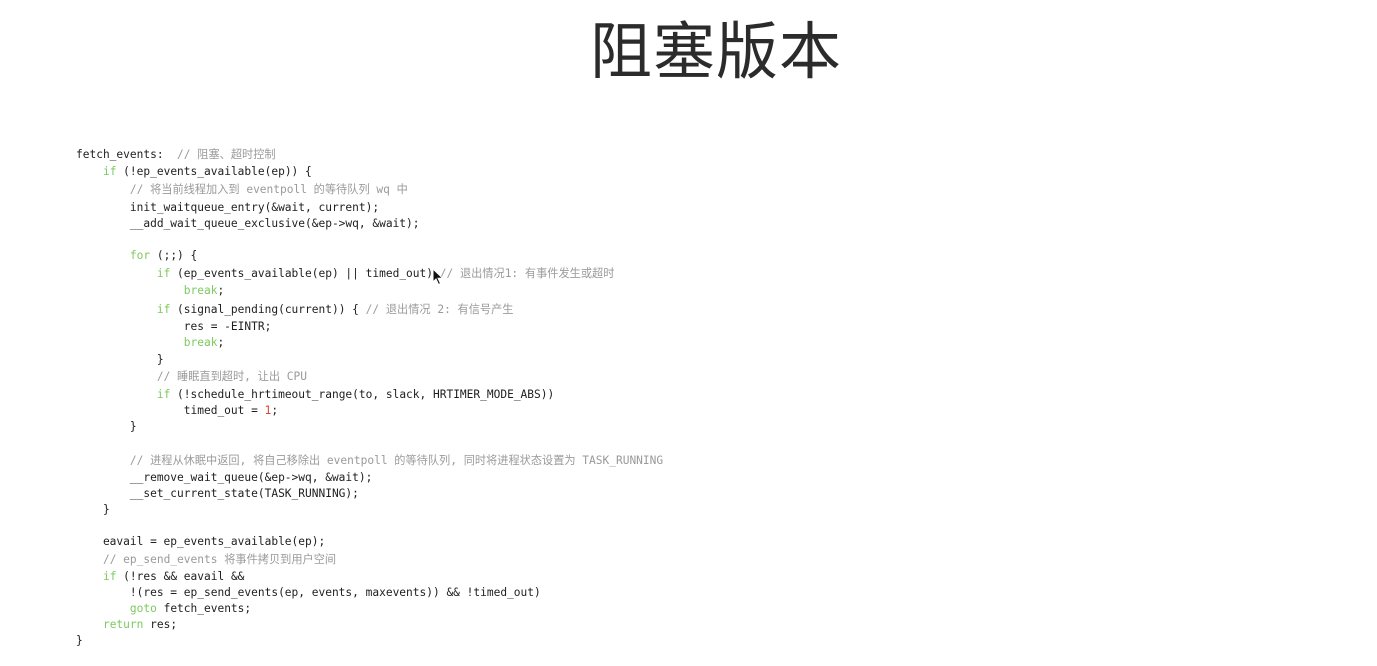 The image size is (1377, 666). What do you see at coordinates (204, 608) in the screenshot?
I see `code-token: fetch_events;` at bounding box center [204, 608].